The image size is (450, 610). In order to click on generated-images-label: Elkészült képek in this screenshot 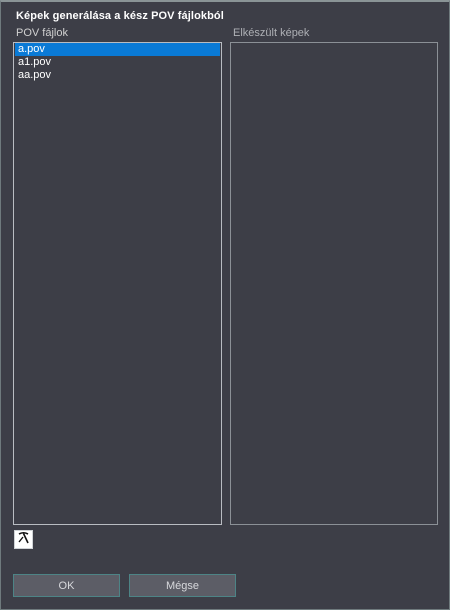, I will do `click(271, 33)`.